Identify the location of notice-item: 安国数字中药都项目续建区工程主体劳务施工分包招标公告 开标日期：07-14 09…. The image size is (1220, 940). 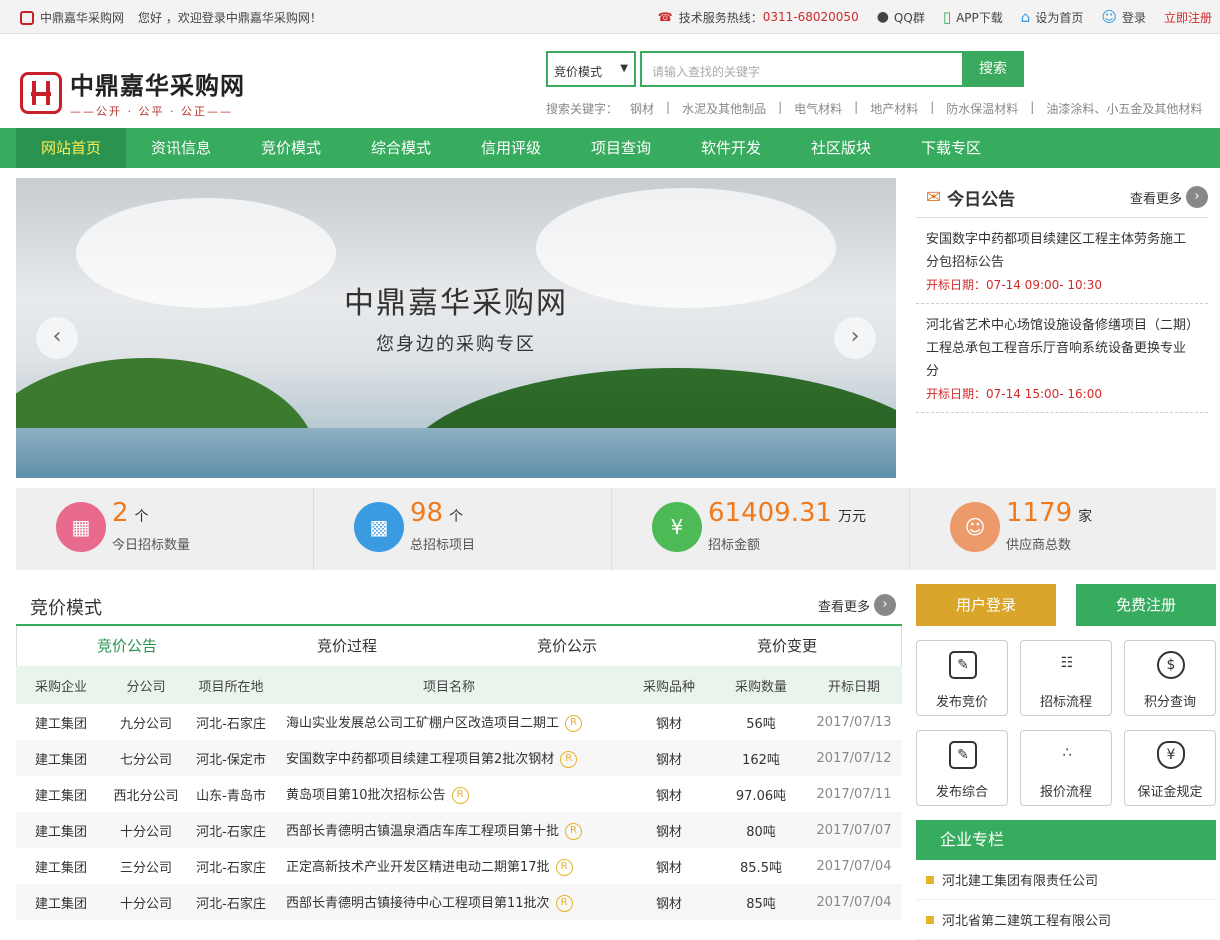
(1062, 261).